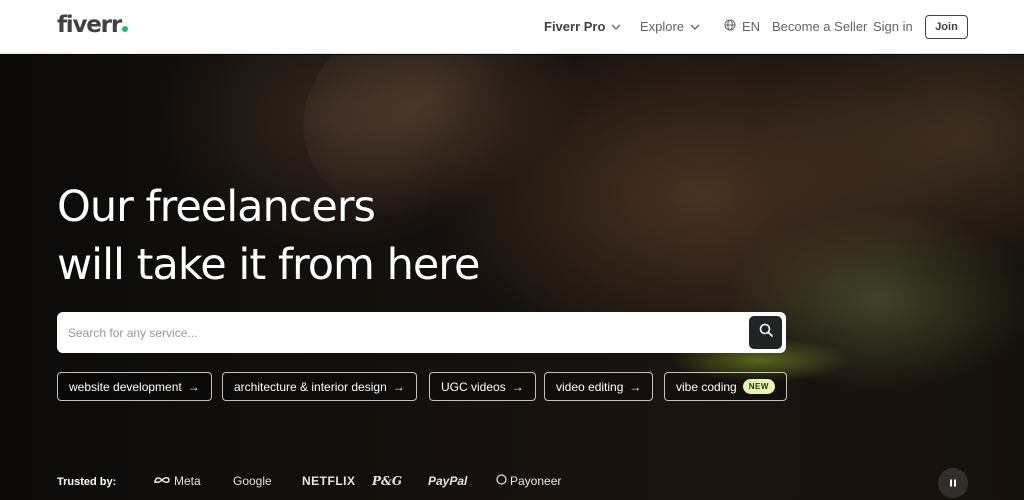 The width and height of the screenshot is (1024, 500). I want to click on pause-icon, so click(953, 483).